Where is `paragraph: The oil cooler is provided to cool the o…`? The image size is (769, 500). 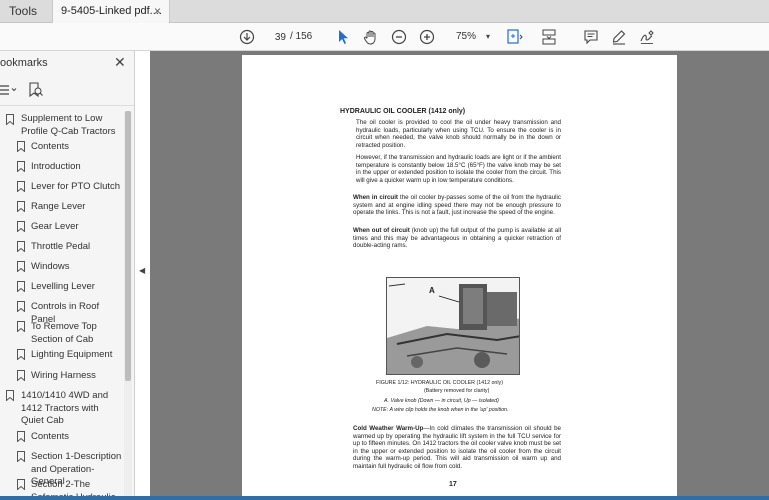 paragraph: The oil cooler is provided to cool the o… is located at coordinates (458, 134).